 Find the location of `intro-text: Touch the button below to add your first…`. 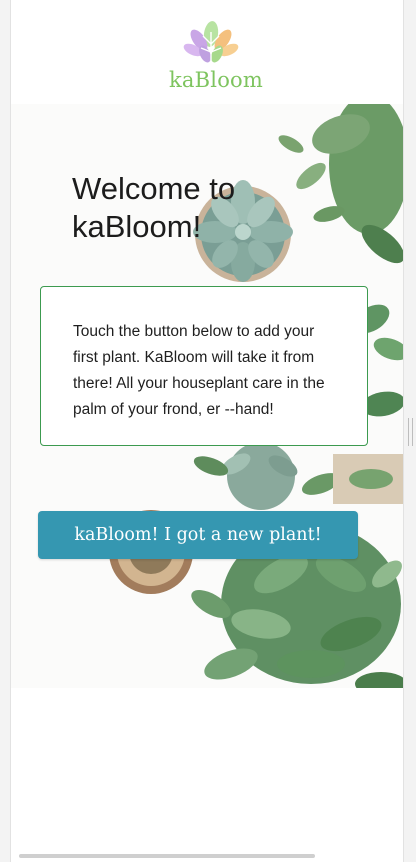

intro-text: Touch the button below to add your first… is located at coordinates (199, 370).